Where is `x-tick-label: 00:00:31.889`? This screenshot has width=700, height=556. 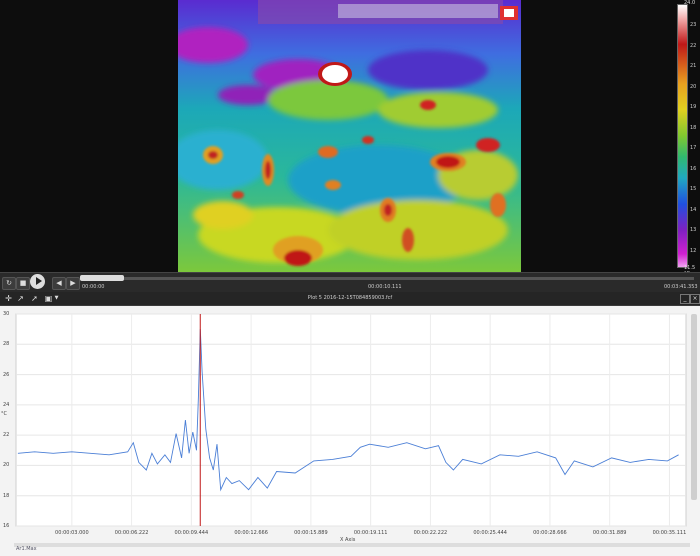 x-tick-label: 00:00:31.889 is located at coordinates (609, 533).